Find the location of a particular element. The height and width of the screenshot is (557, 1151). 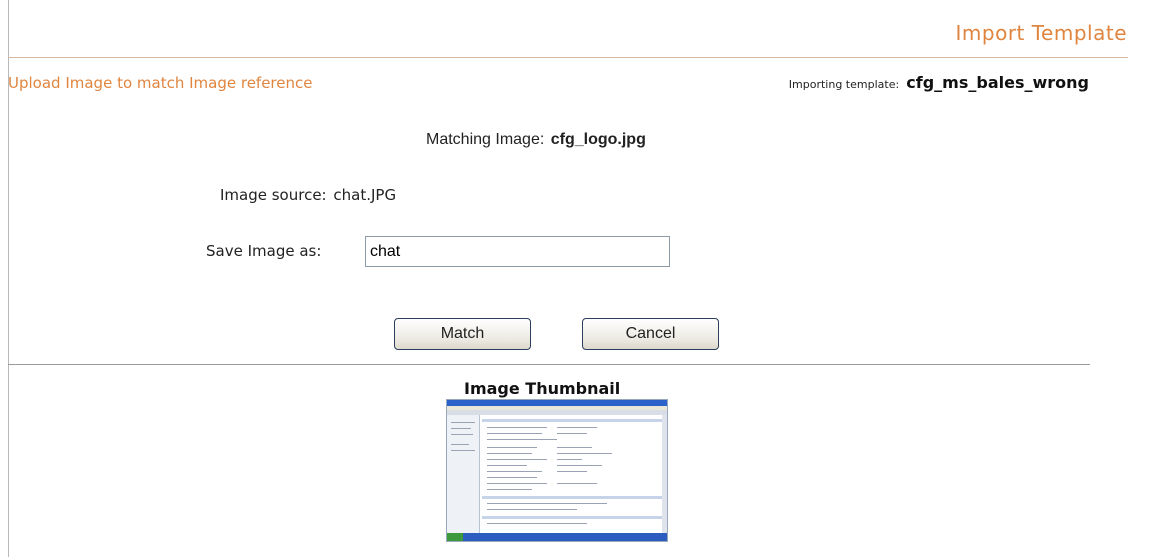

importing-template-label: Importing template: is located at coordinates (844, 84).